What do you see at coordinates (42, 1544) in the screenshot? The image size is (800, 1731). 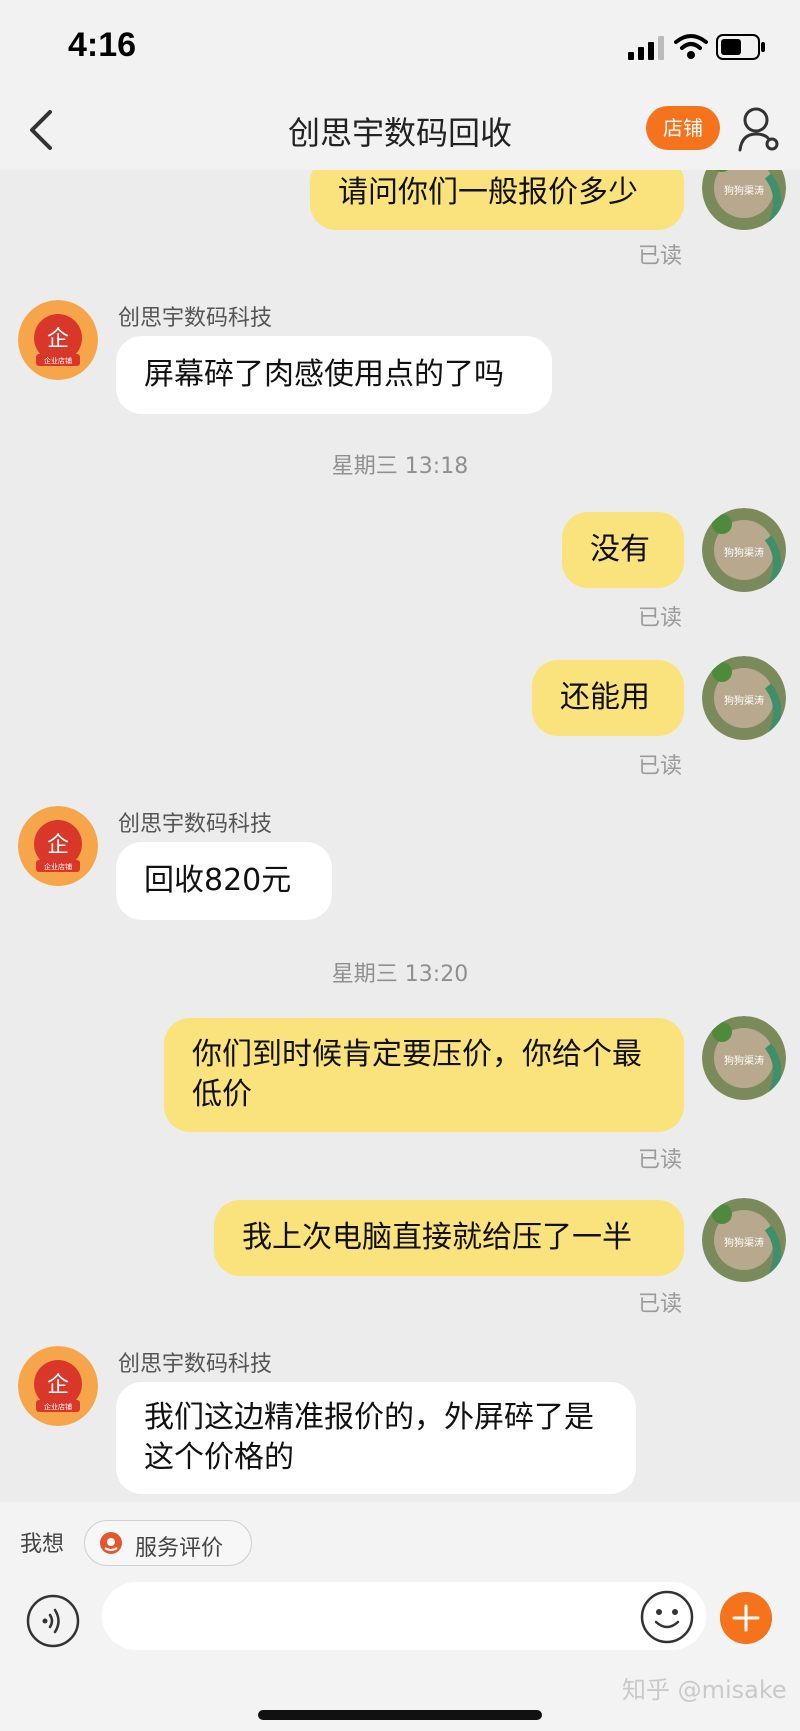 I see `quick-label: 我想` at bounding box center [42, 1544].